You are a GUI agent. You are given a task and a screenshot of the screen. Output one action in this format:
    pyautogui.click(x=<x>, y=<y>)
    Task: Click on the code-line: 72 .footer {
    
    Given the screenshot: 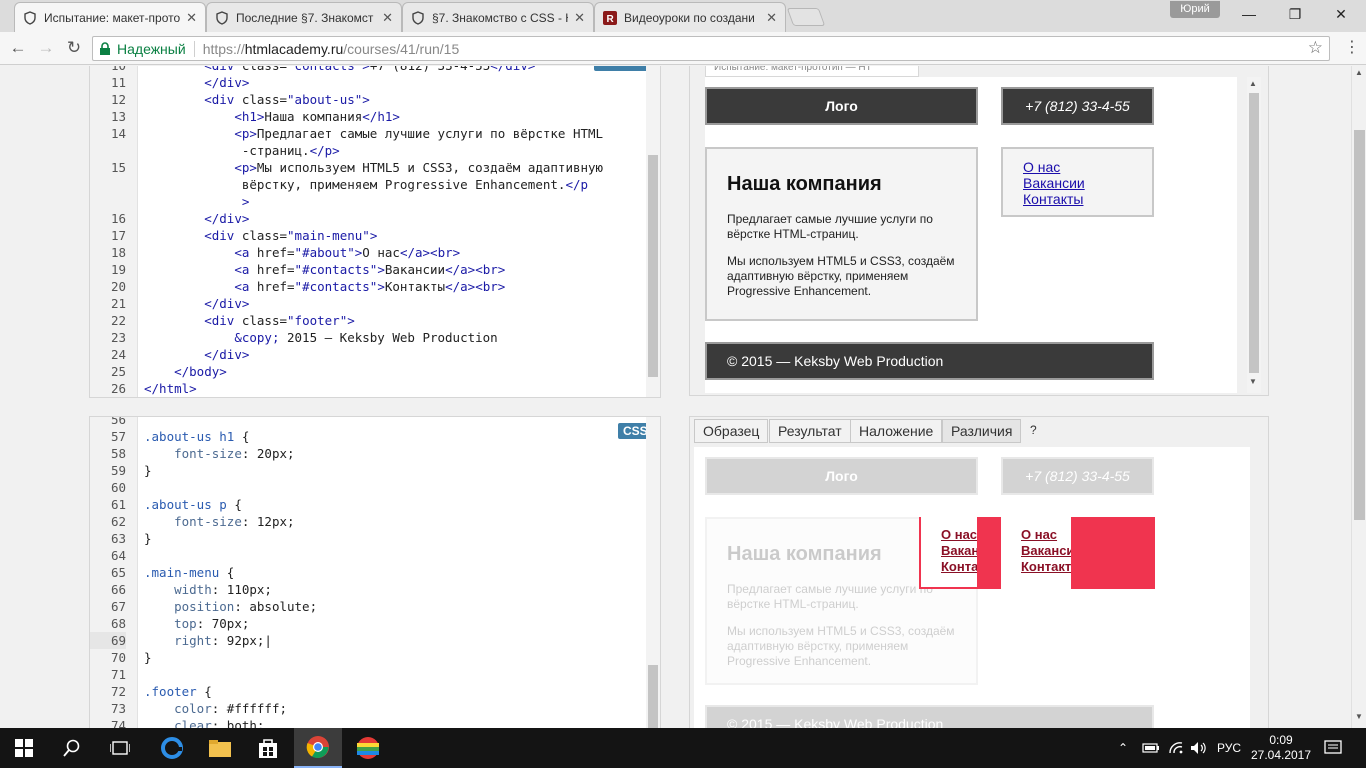 What is the action you would take?
    pyautogui.click(x=375, y=691)
    